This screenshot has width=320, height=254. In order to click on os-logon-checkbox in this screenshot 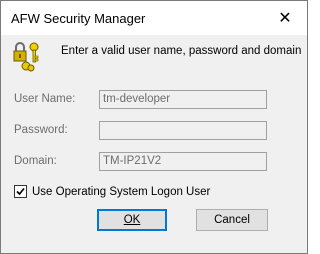, I will do `click(20, 191)`.